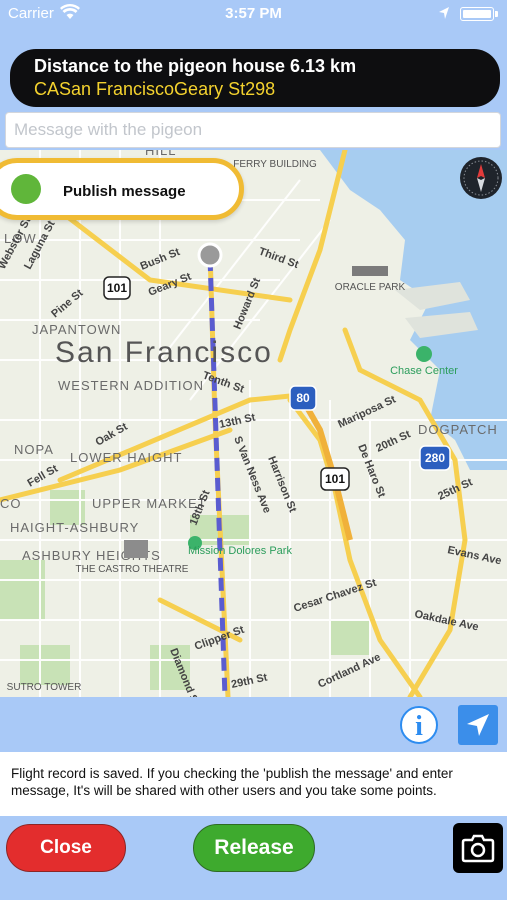 The width and height of the screenshot is (507, 900). Describe the element at coordinates (367, 411) in the screenshot. I see `street-label: Mariposa St` at that location.